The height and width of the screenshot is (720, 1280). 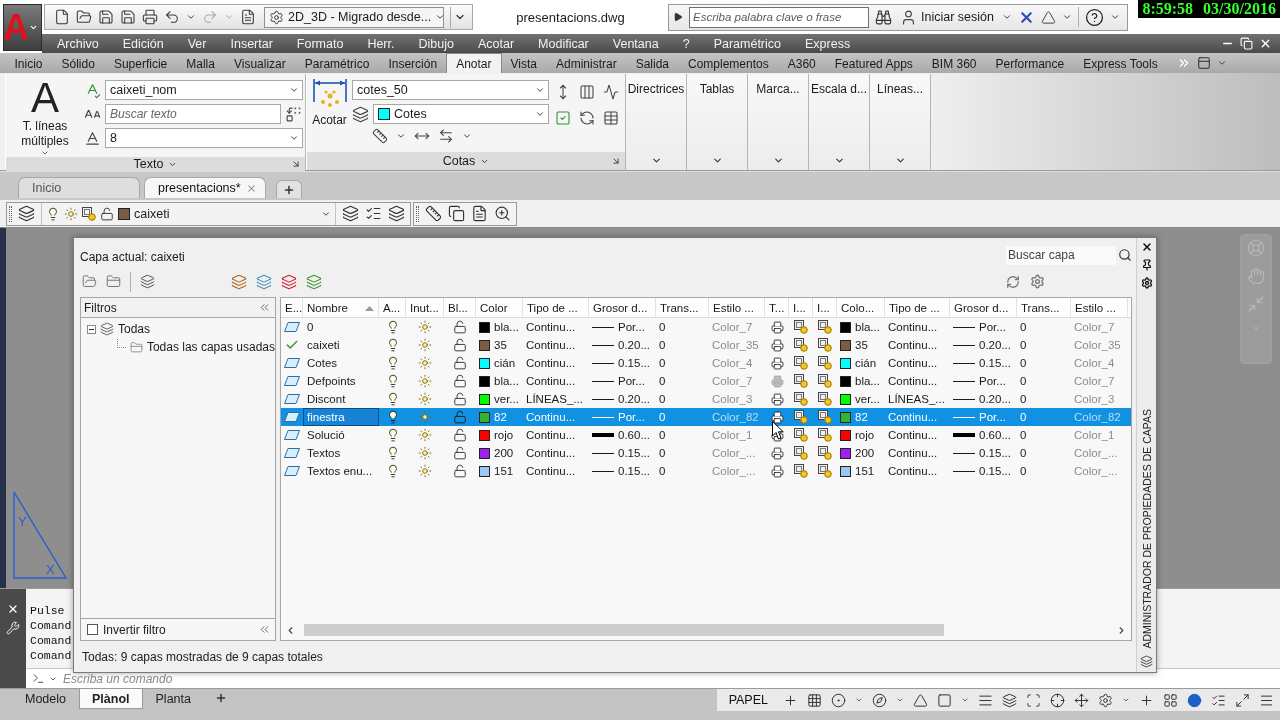 What do you see at coordinates (479, 213) in the screenshot?
I see `document-icon` at bounding box center [479, 213].